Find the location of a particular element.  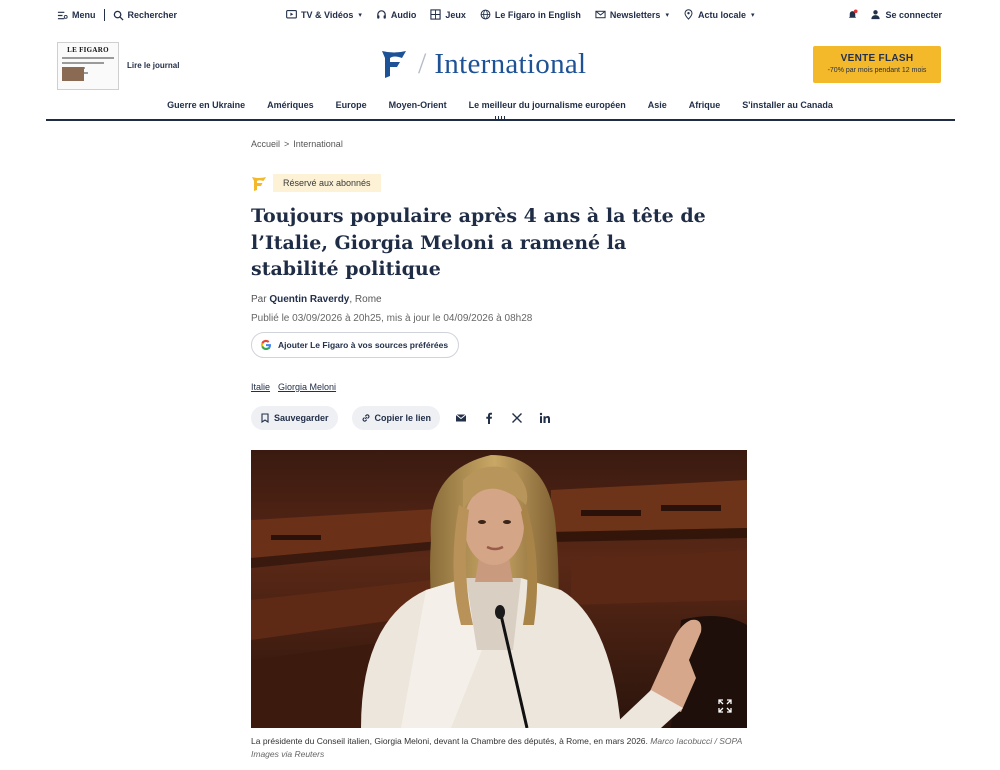

tv-label: TV & Vidéos is located at coordinates (327, 14).